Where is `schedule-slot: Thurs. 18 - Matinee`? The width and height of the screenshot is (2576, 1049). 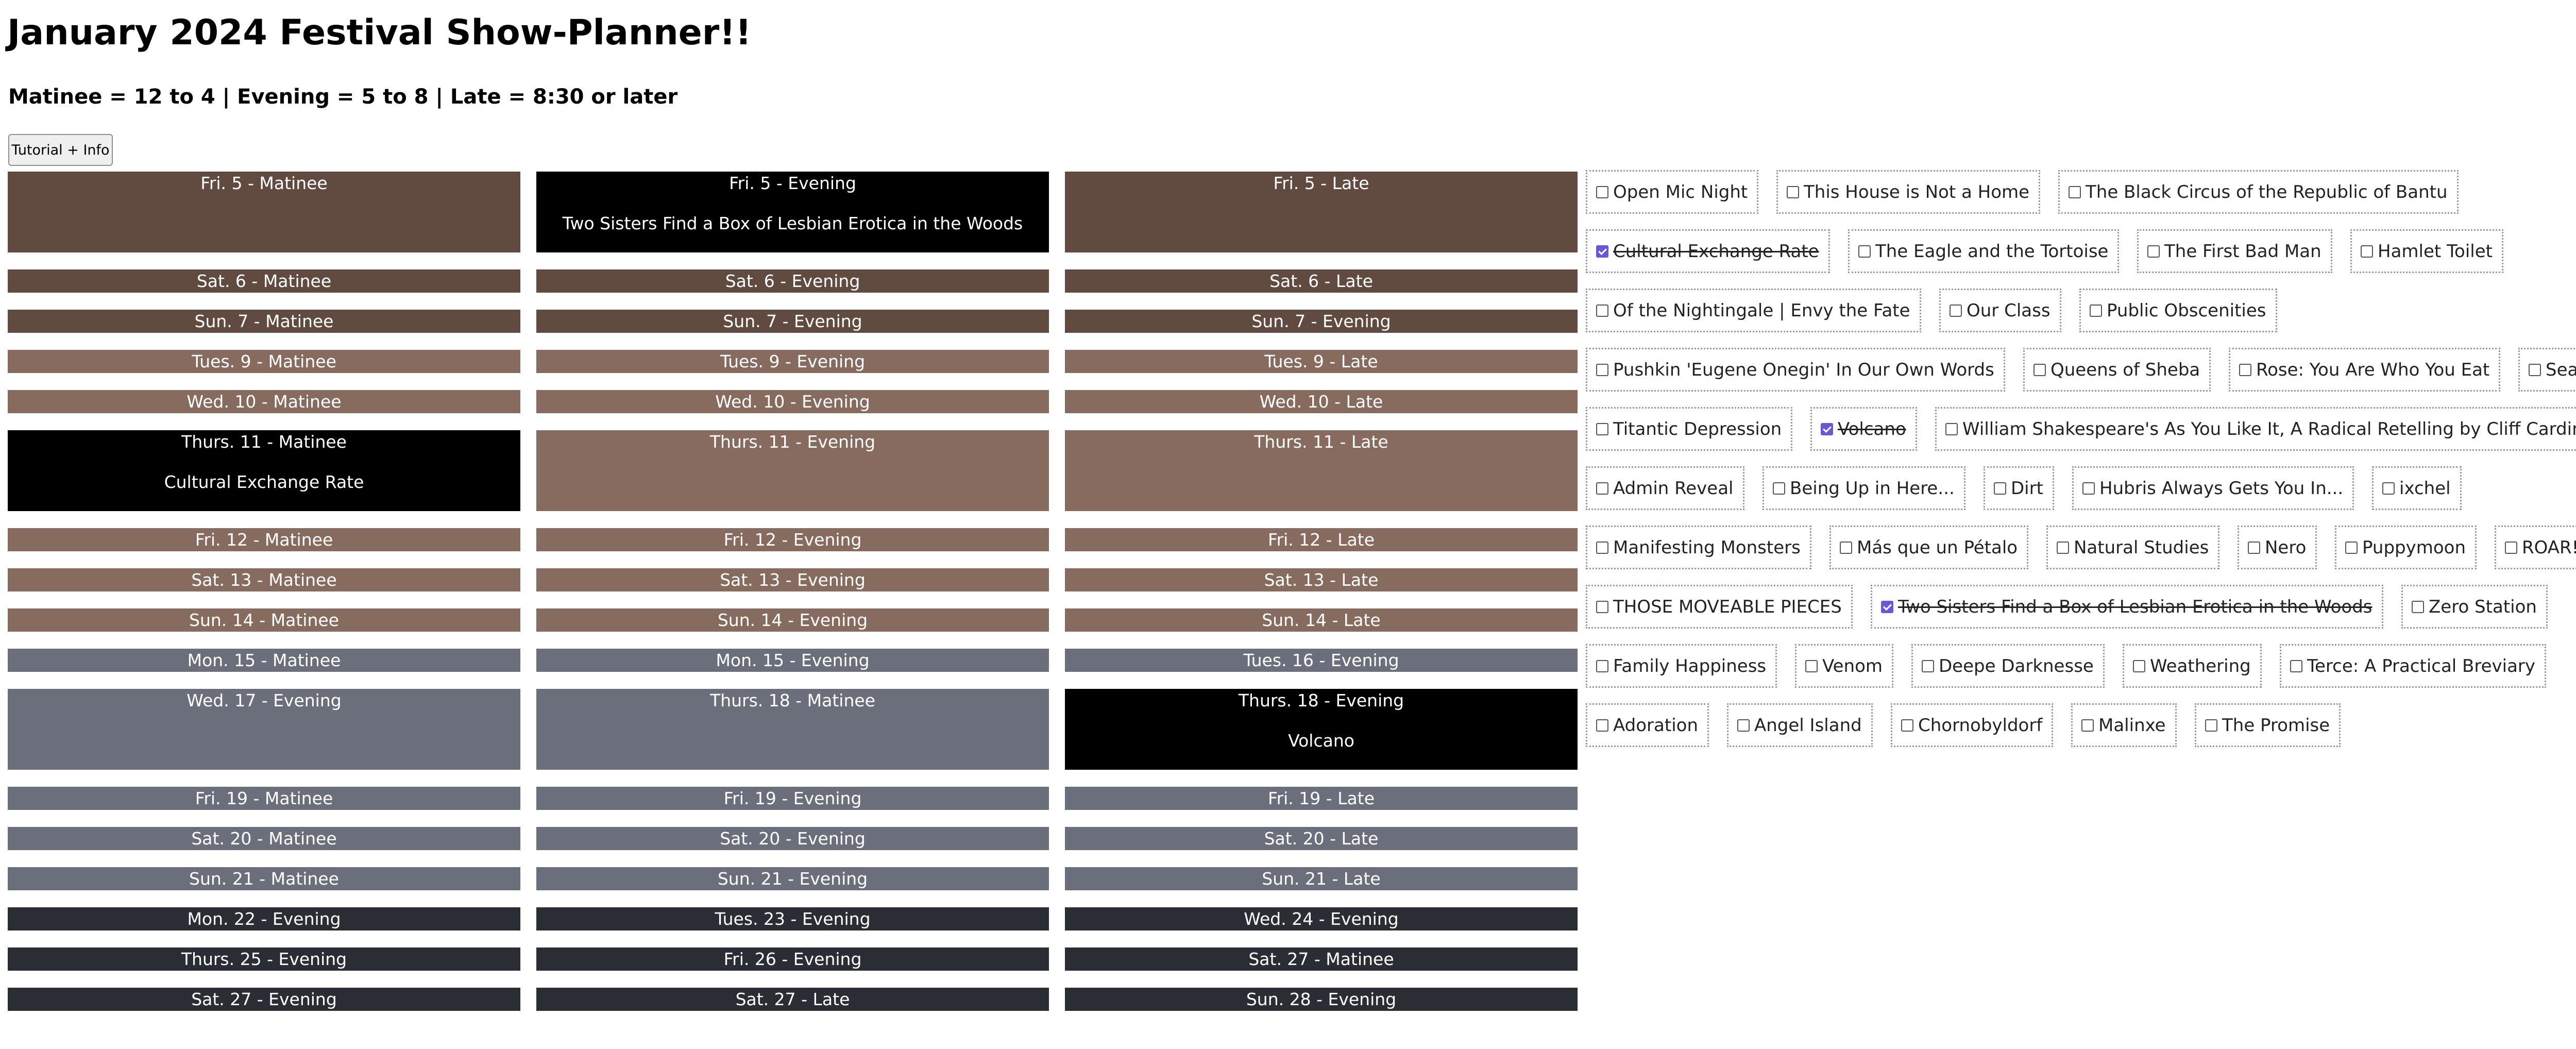
schedule-slot: Thurs. 18 - Matinee is located at coordinates (792, 729).